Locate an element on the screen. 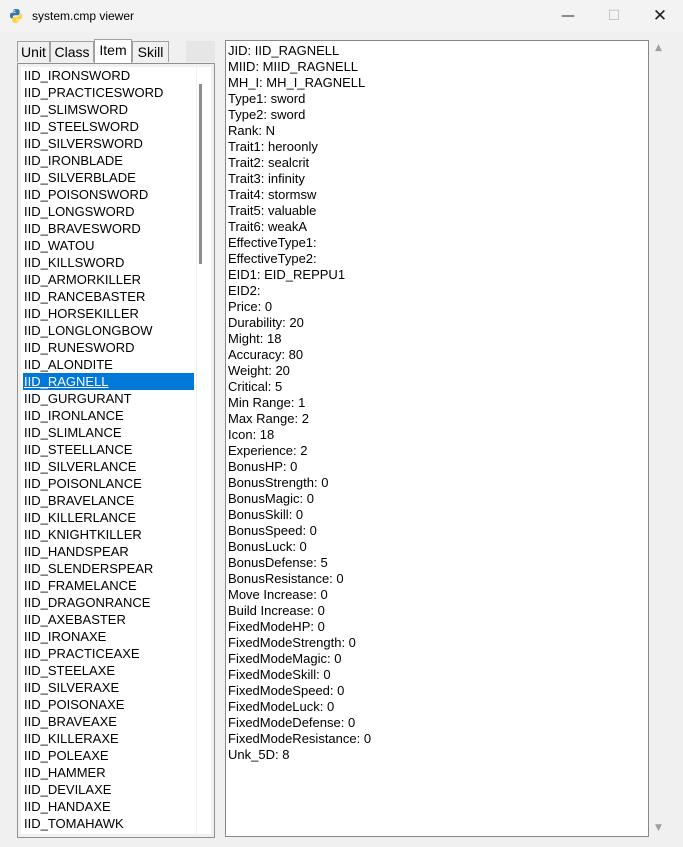 Image resolution: width=683 pixels, height=847 pixels. list-item: IID_HANDSPEAR is located at coordinates (108, 551).